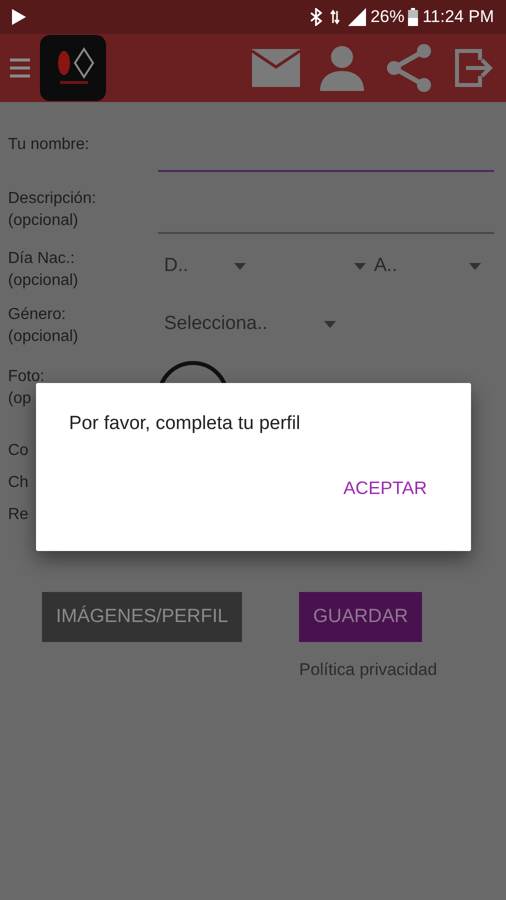 This screenshot has width=506, height=900. What do you see at coordinates (184, 424) in the screenshot?
I see `dialog-message: Por favor, completa tu perfil` at bounding box center [184, 424].